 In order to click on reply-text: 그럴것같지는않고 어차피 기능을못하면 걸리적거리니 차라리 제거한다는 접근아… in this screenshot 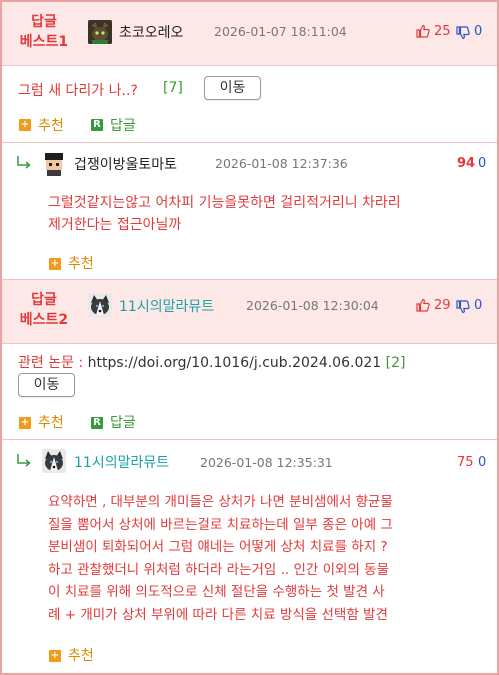, I will do `click(268, 214)`.